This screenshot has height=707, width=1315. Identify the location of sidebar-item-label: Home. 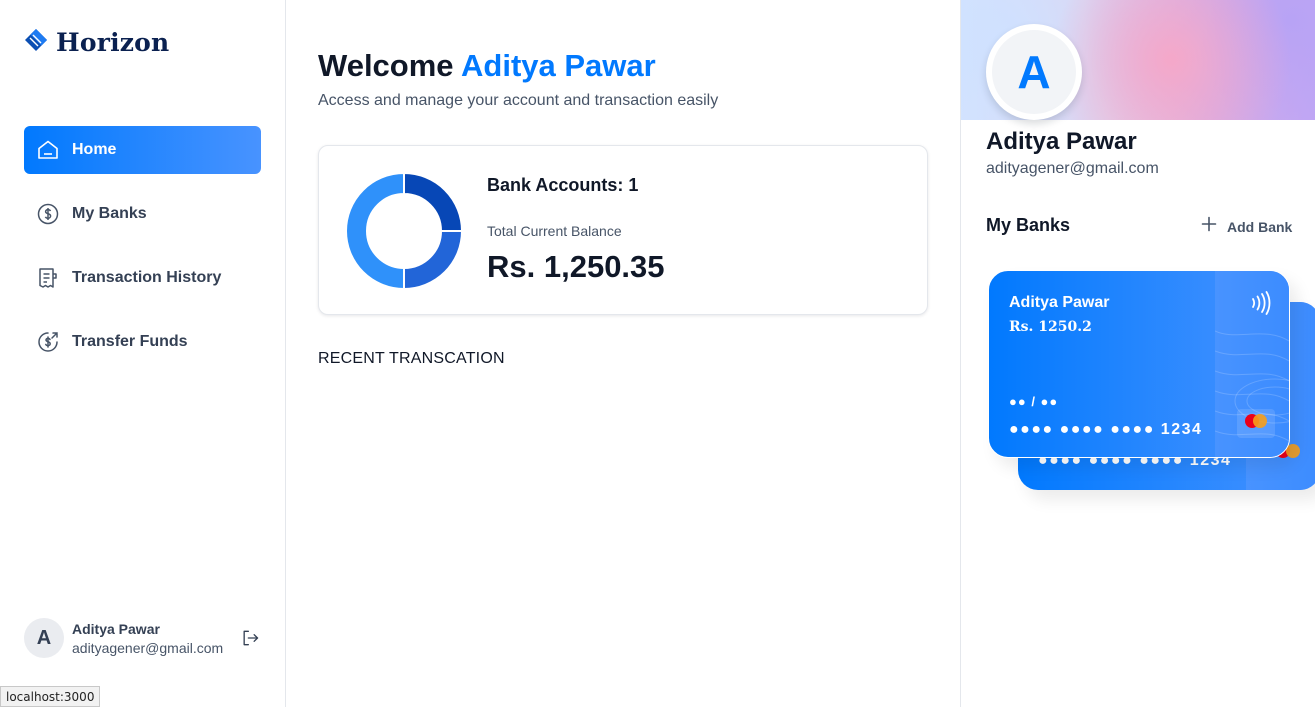
(94, 149).